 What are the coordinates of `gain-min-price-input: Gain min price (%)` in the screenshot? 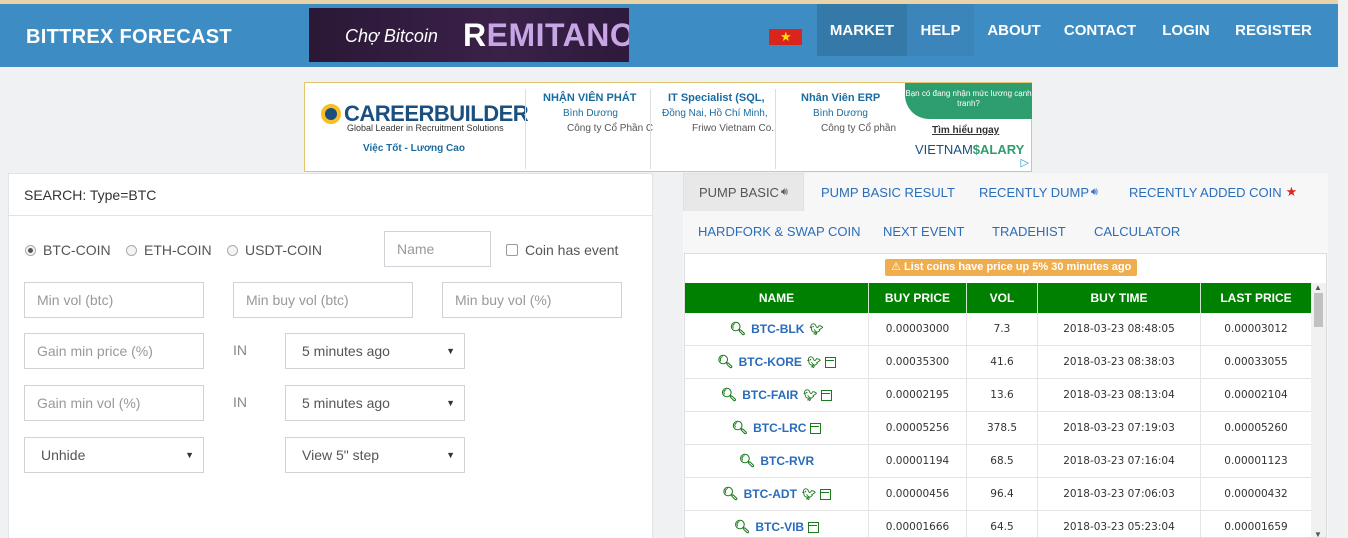 It's located at (114, 351).